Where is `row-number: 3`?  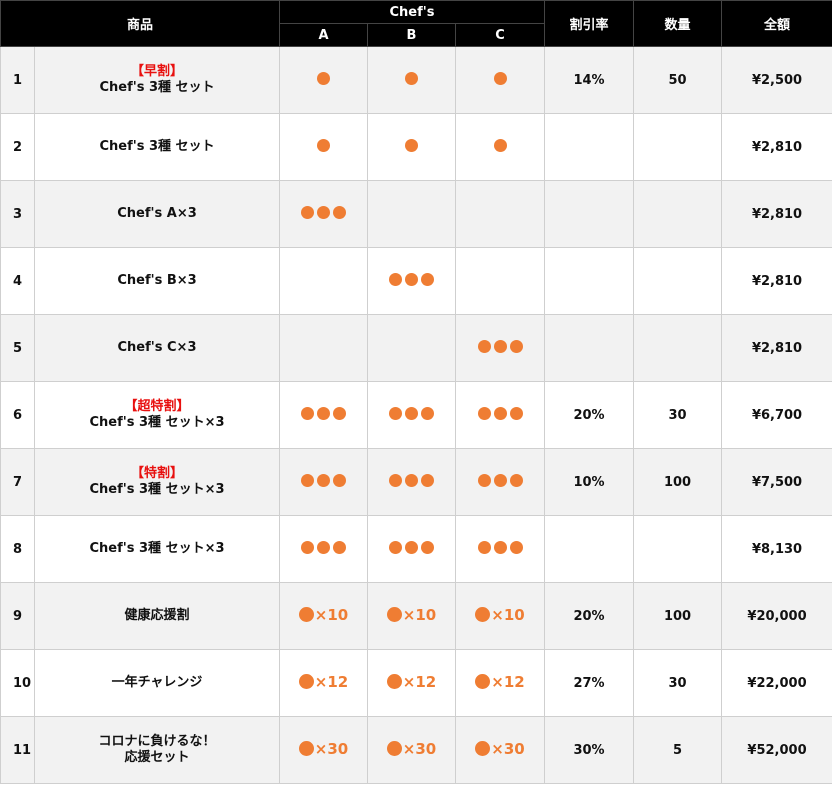 row-number: 3 is located at coordinates (17, 214).